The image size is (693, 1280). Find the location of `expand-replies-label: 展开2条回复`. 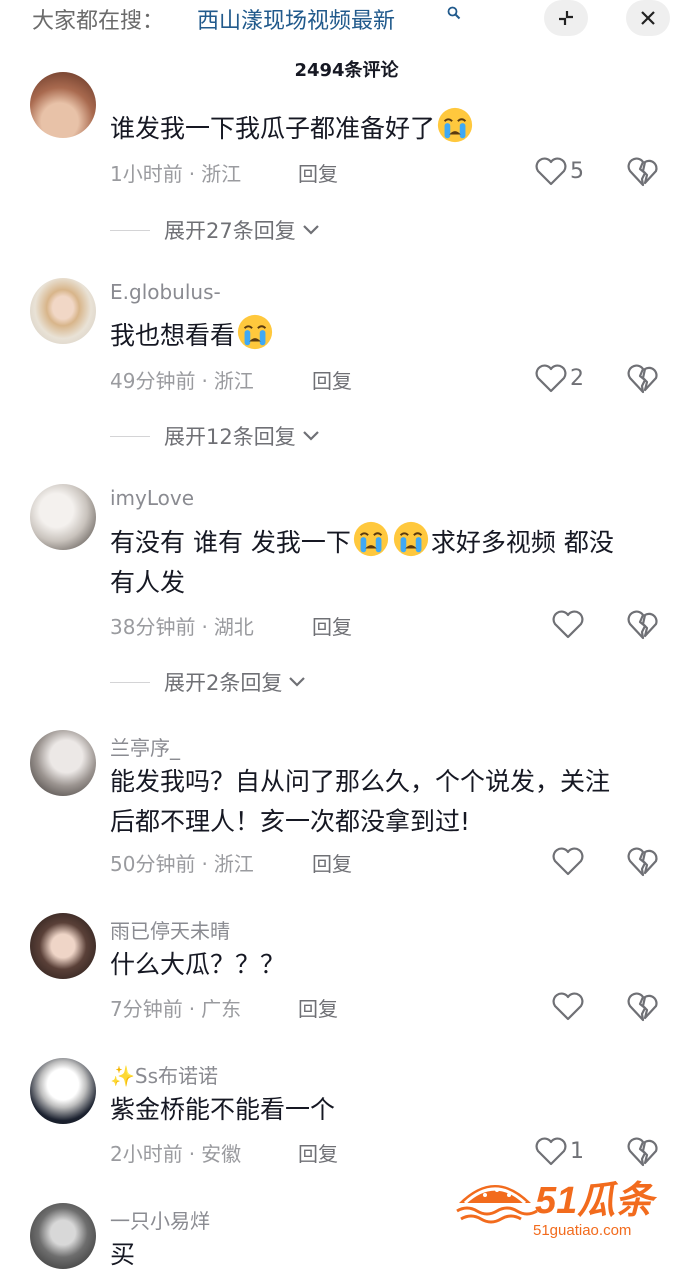

expand-replies-label: 展开2条回复 is located at coordinates (223, 683).